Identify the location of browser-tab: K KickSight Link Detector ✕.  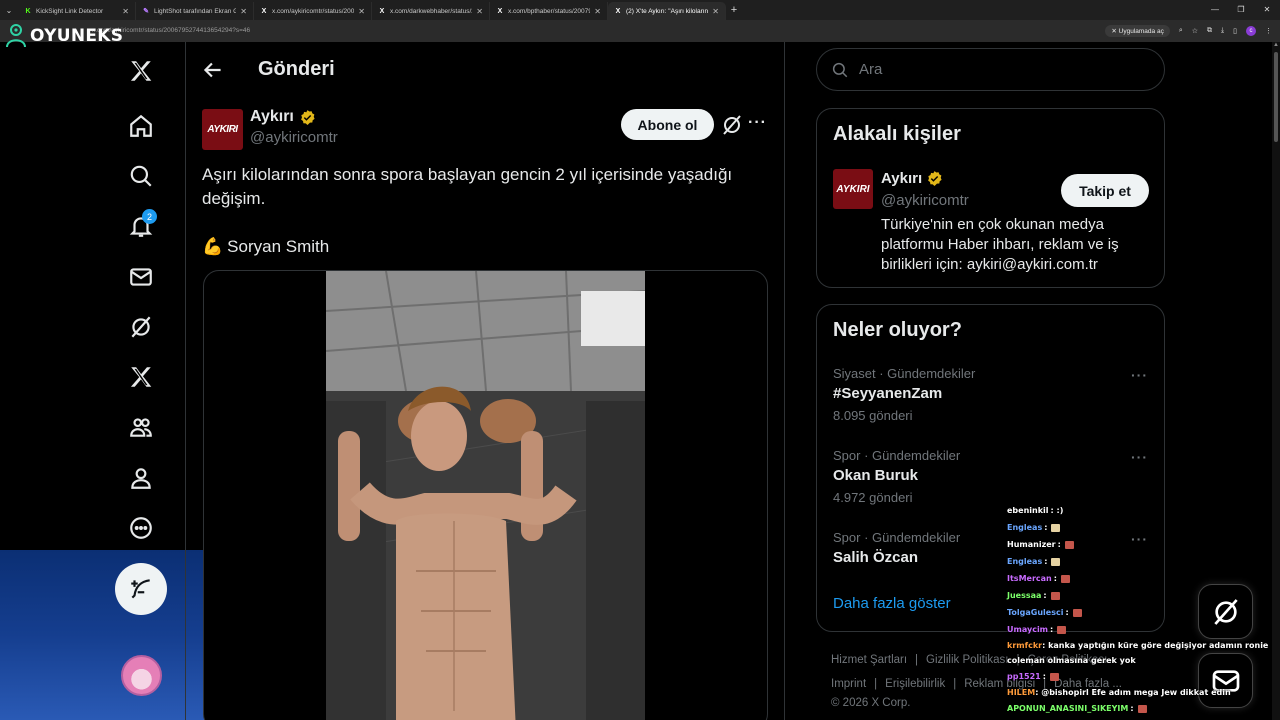
(77, 11).